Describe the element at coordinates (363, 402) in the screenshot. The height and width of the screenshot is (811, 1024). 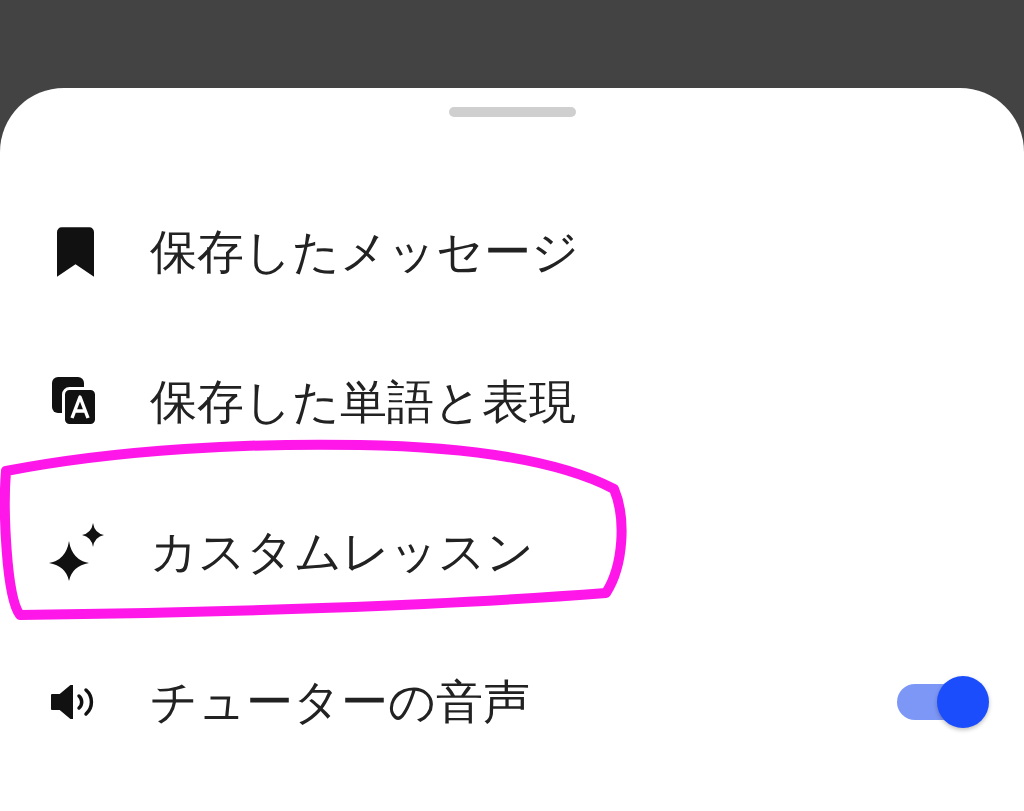
I see `menu-item: 保存した単語と表現` at that location.